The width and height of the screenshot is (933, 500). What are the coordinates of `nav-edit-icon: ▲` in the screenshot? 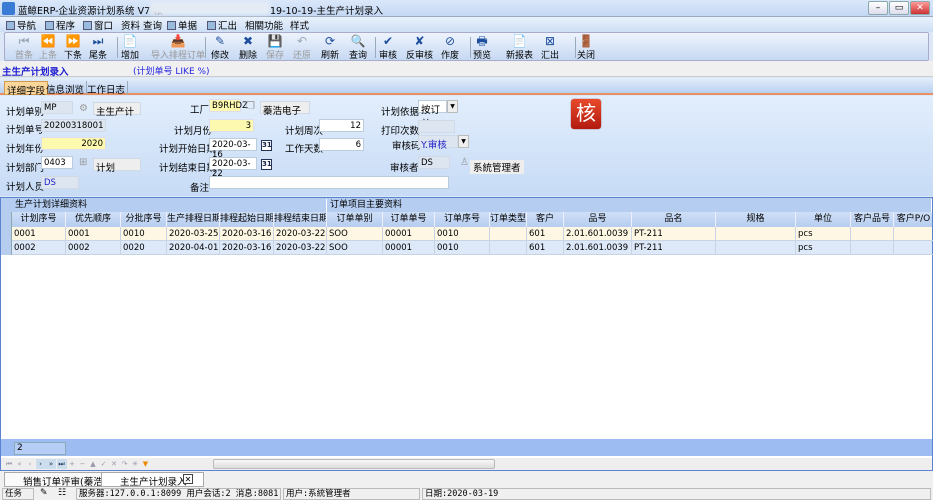 It's located at (93, 464).